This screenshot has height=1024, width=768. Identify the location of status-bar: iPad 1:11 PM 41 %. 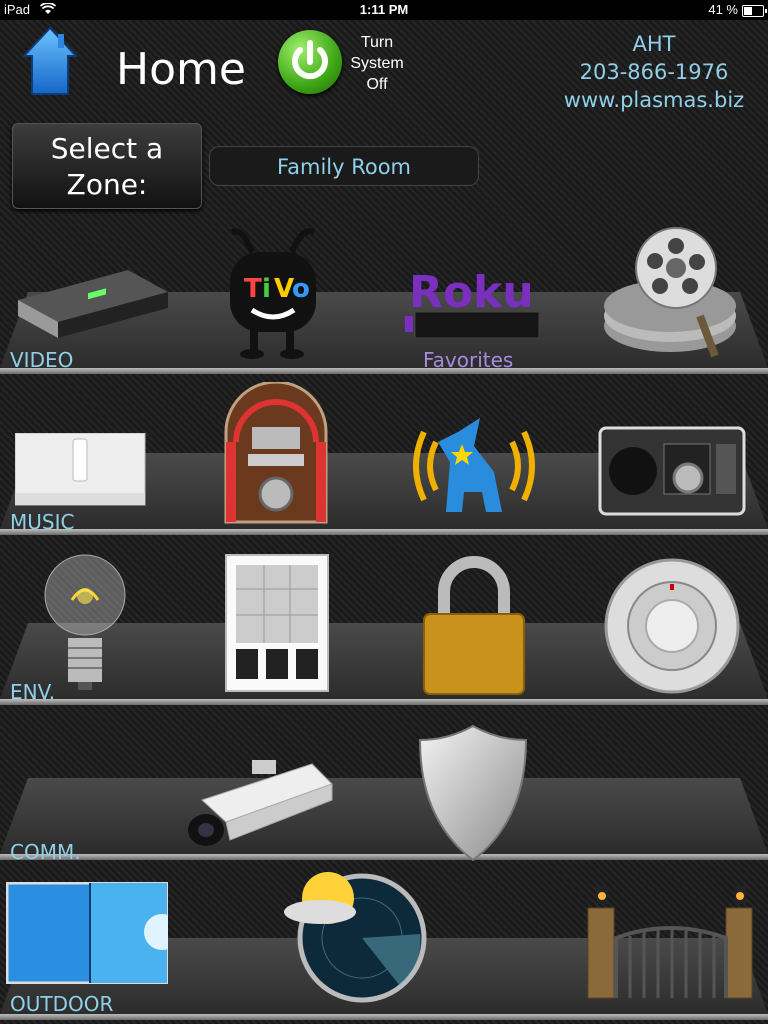
(384, 10).